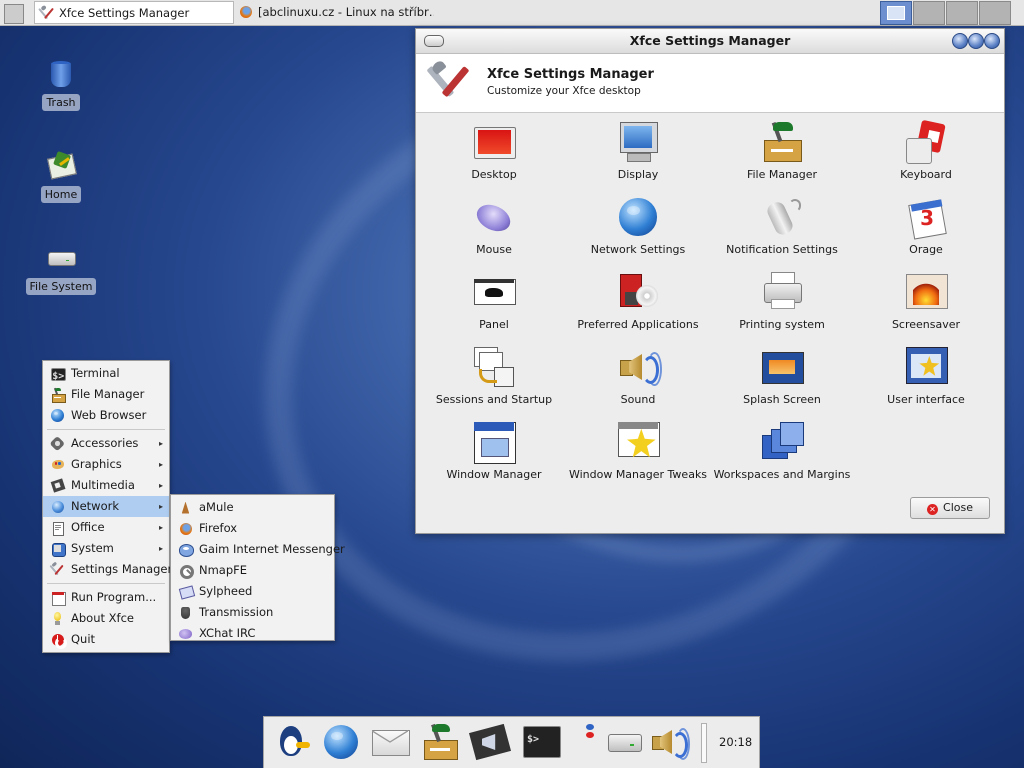  What do you see at coordinates (782, 304) in the screenshot?
I see `settings-item-printing-system: Printing system` at bounding box center [782, 304].